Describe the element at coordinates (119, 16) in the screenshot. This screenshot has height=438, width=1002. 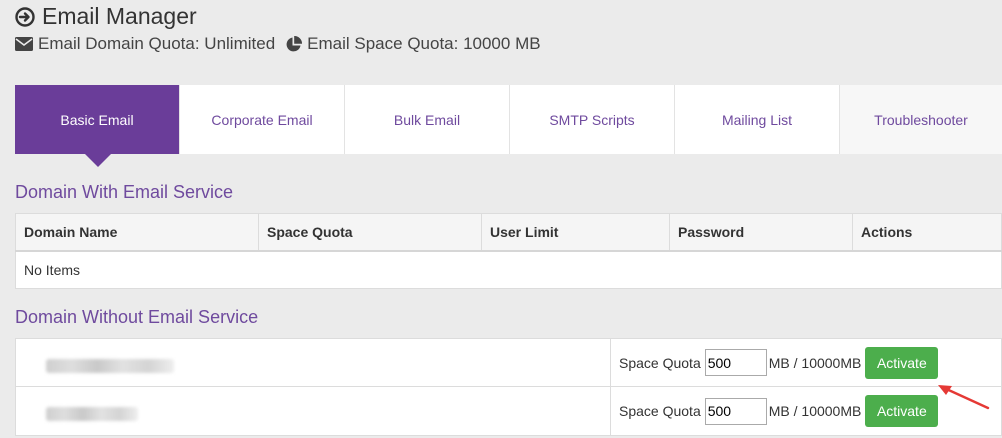
I see `page-title: Email Manager` at that location.